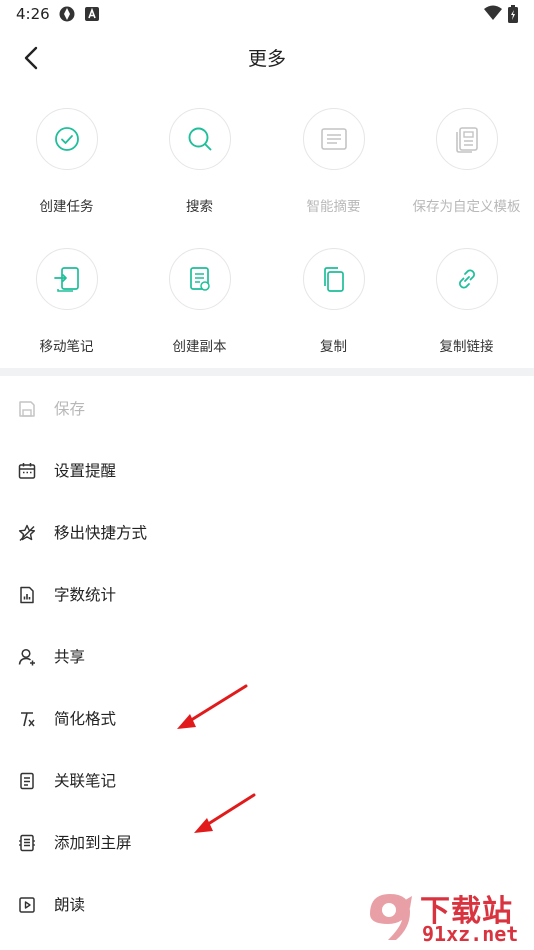  I want to click on notification-app-icon, so click(92, 16).